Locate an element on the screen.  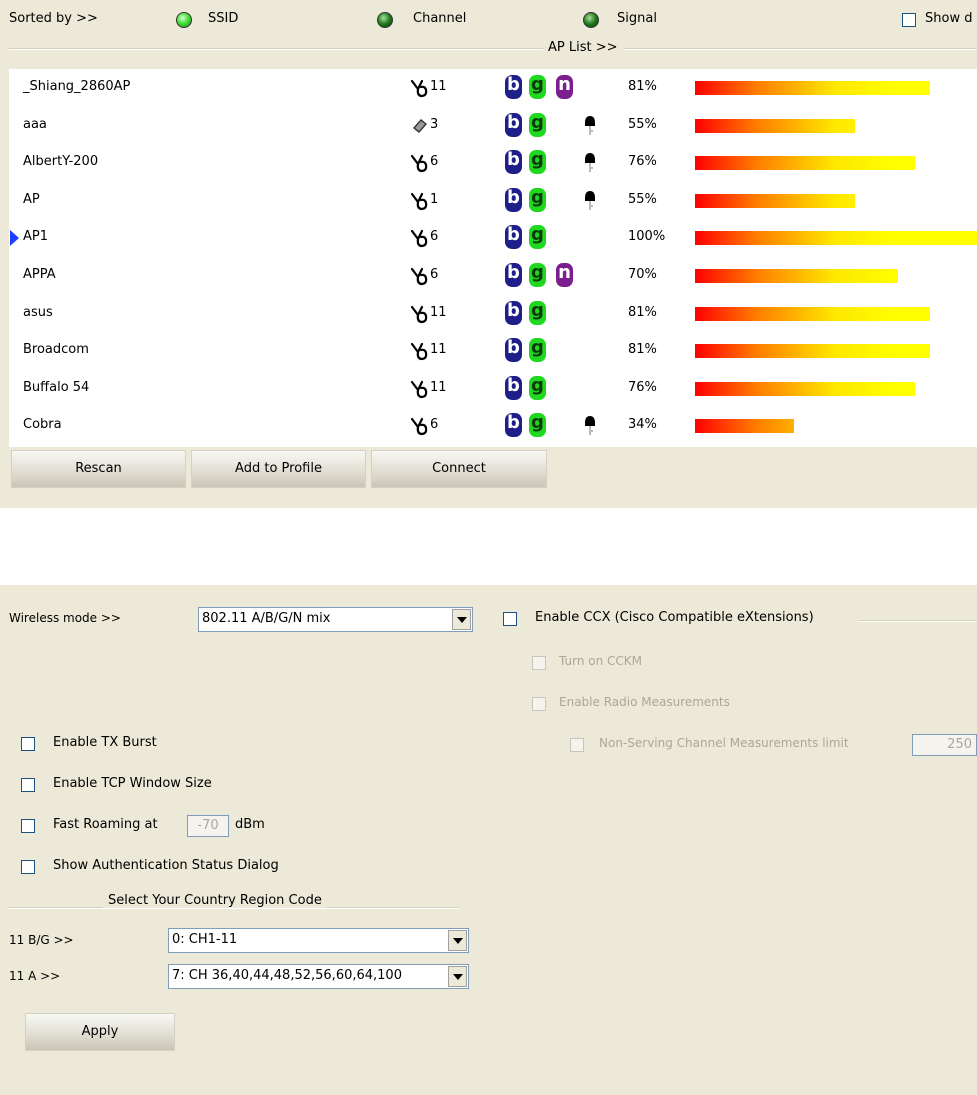
ap-list-row: Cobra 6 b g 34% is located at coordinates (493, 425).